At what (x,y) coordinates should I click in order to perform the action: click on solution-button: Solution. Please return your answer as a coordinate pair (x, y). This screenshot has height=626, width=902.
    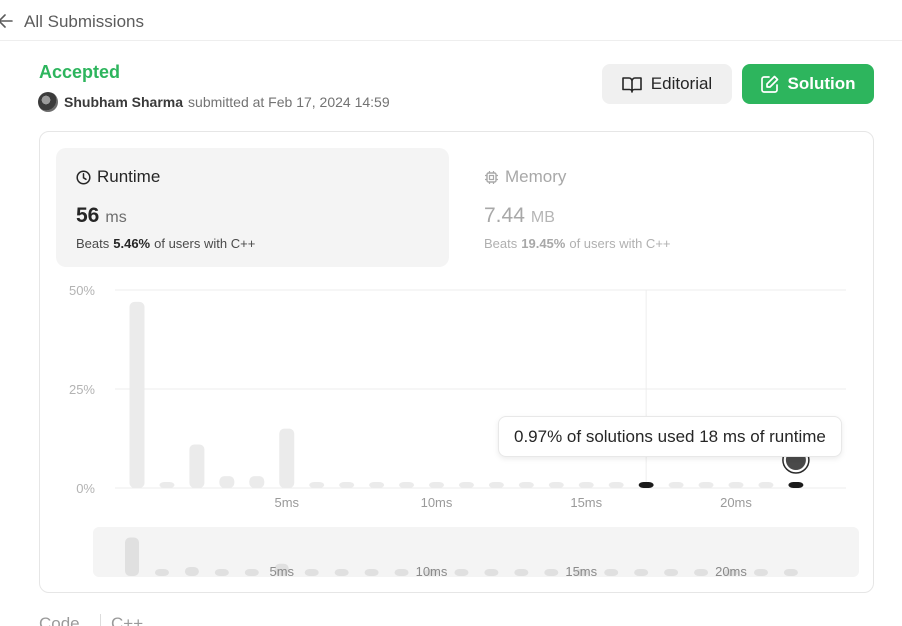
    Looking at the image, I should click on (808, 84).